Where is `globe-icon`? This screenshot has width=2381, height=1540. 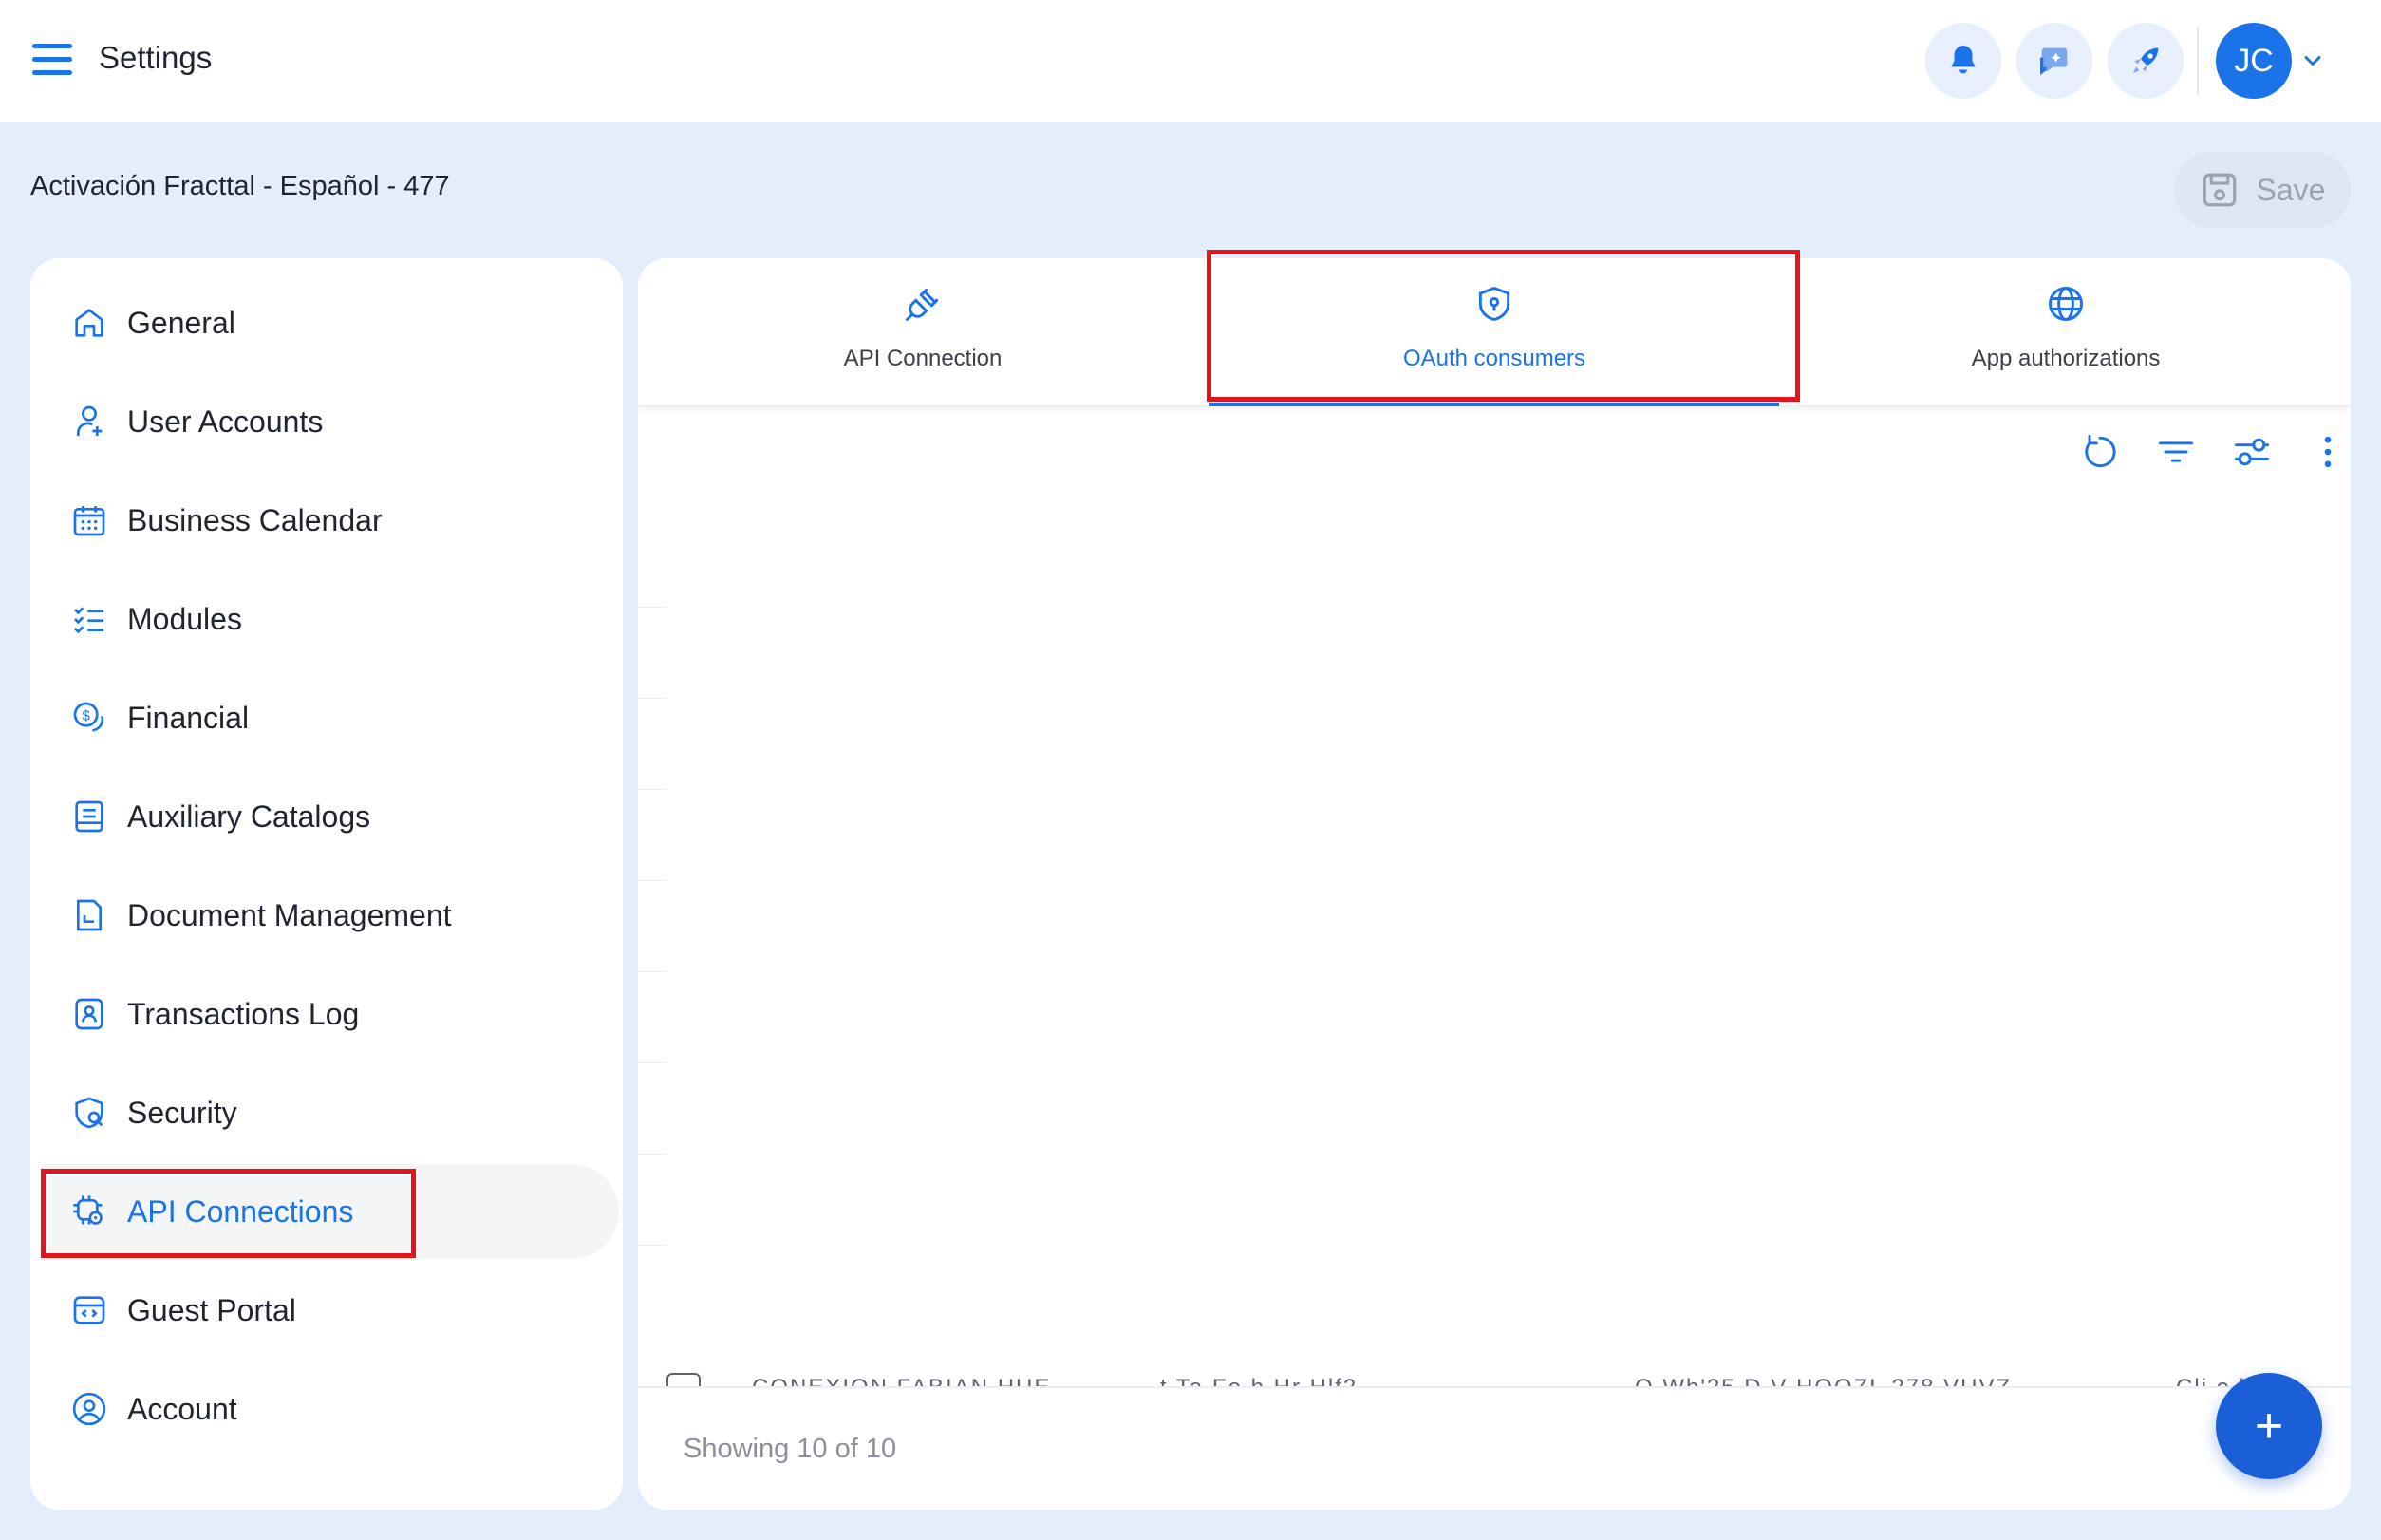
globe-icon is located at coordinates (2066, 304).